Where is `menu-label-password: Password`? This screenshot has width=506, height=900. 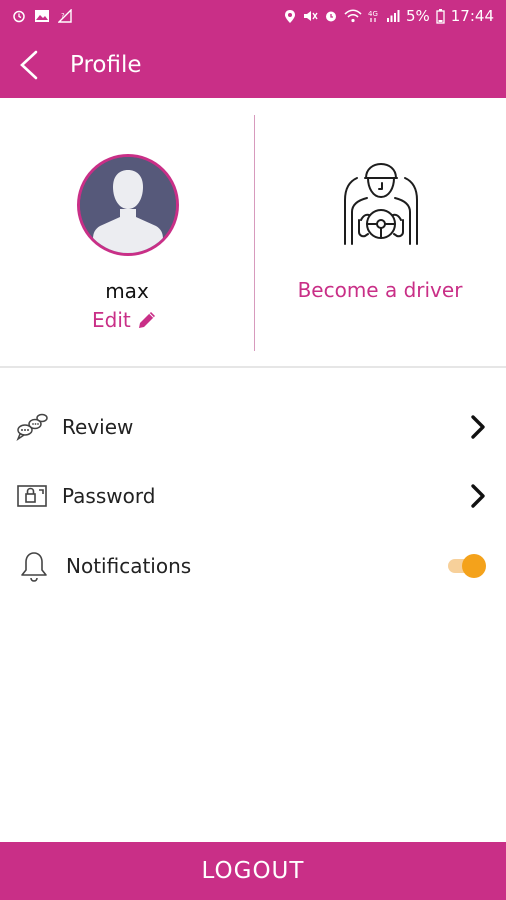 menu-label-password: Password is located at coordinates (109, 496).